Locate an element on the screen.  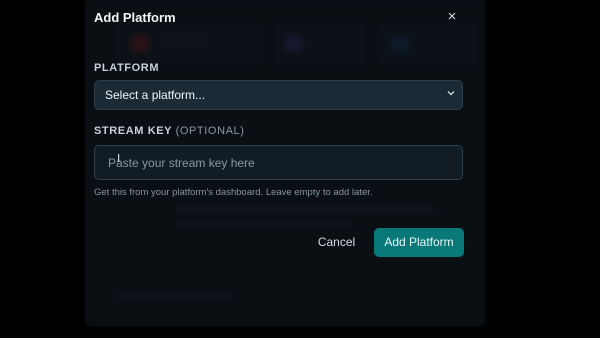
chevron-down-icon is located at coordinates (451, 95).